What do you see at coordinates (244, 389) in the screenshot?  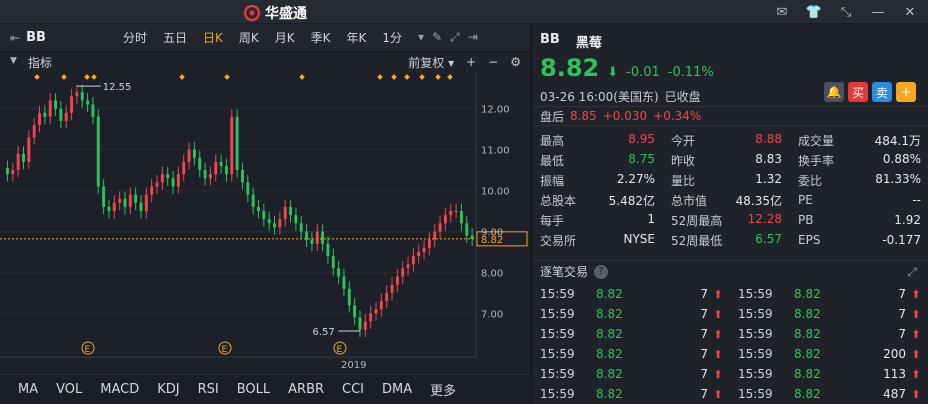 I see `indicator-tab: BOLL` at bounding box center [244, 389].